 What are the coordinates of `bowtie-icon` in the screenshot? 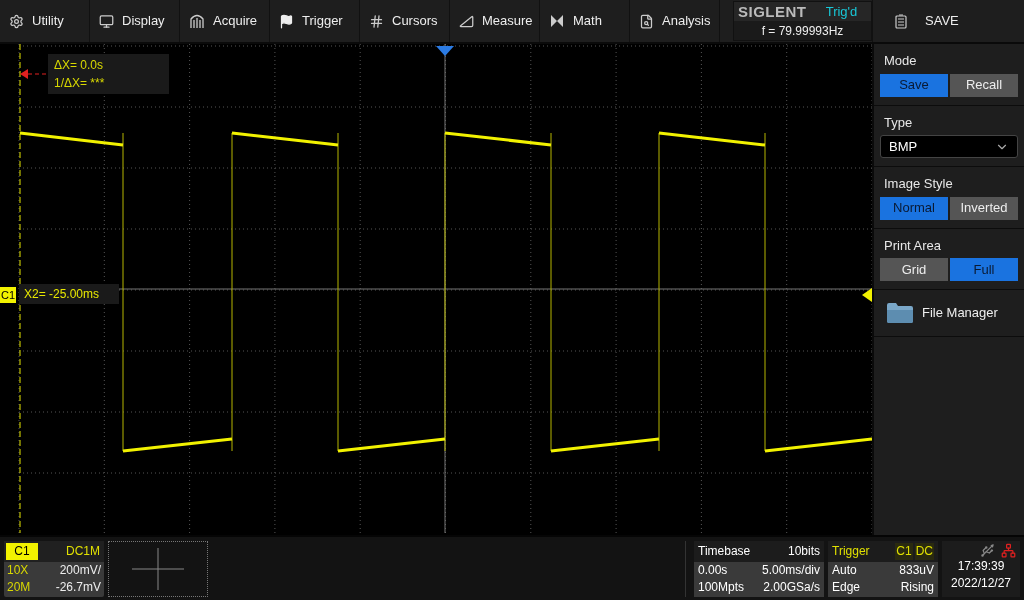 It's located at (557, 21).